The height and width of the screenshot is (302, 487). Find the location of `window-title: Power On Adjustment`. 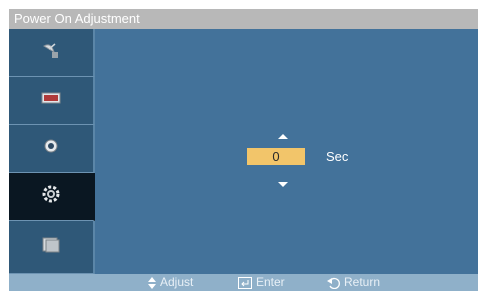

window-title: Power On Adjustment is located at coordinates (243, 19).